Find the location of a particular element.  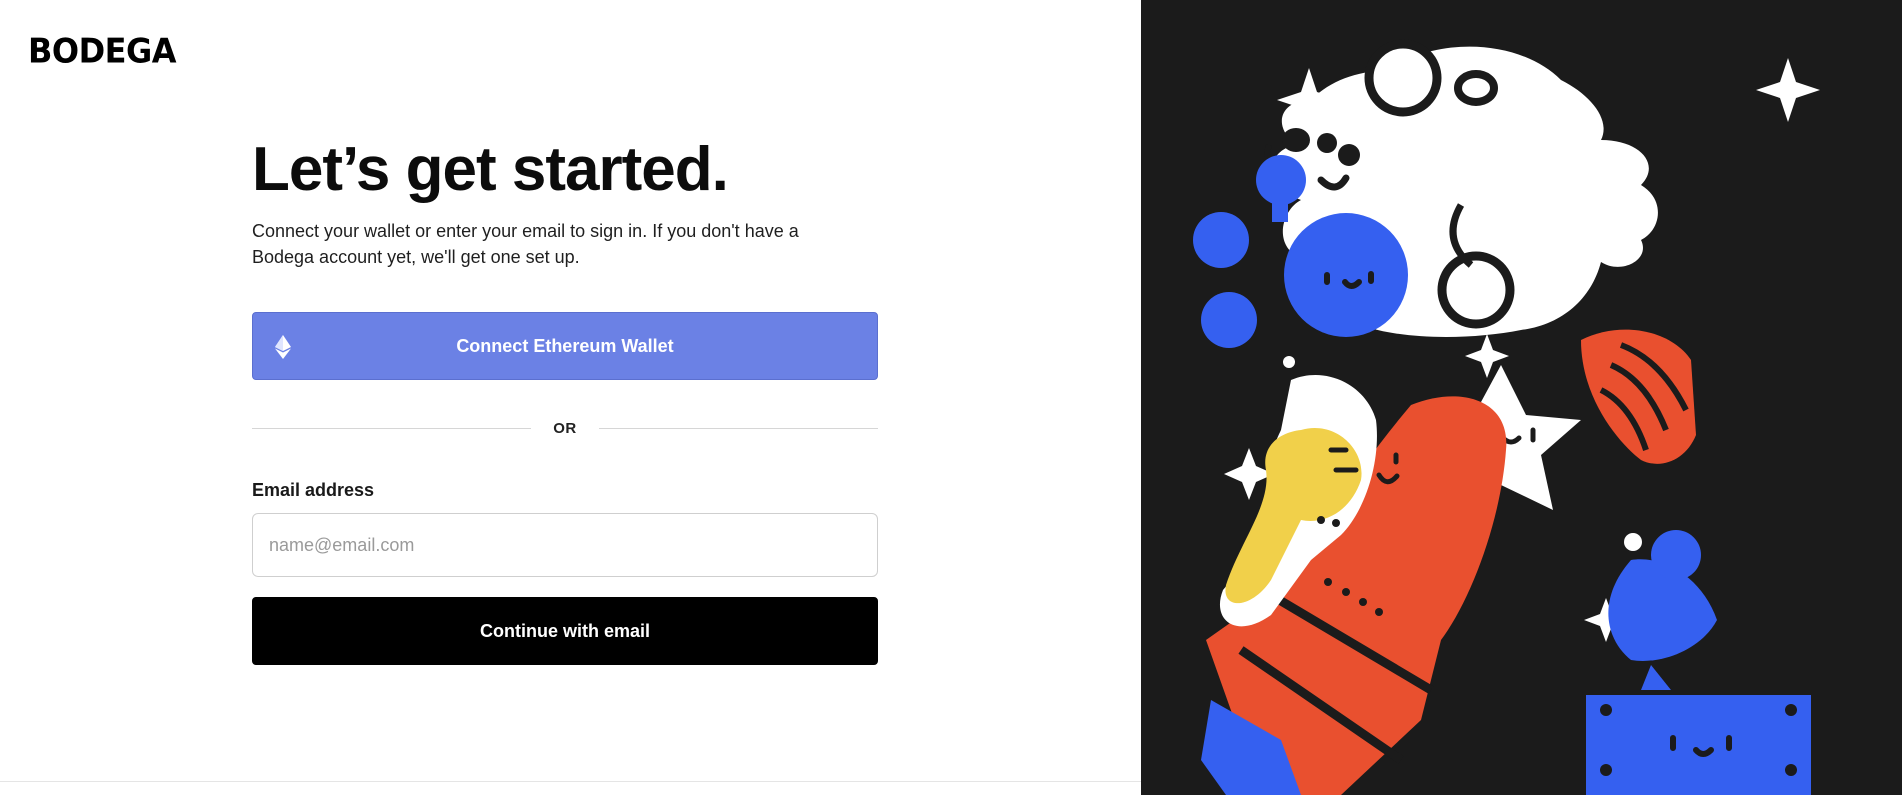

email-input is located at coordinates (565, 545).